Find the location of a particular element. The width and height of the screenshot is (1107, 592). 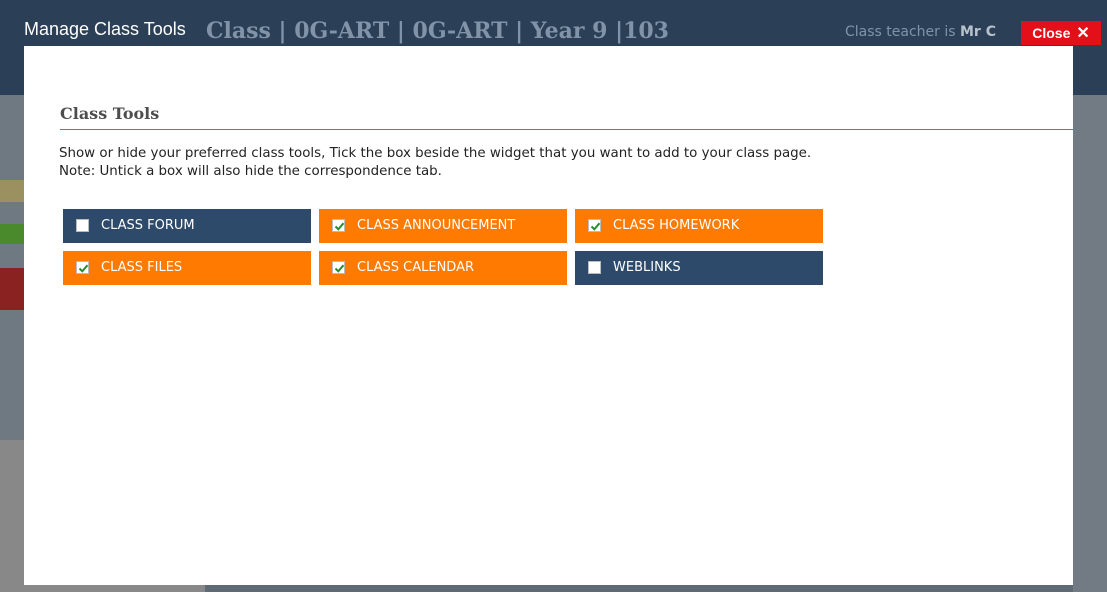

teacher-prefix: Class teacher is is located at coordinates (900, 32).